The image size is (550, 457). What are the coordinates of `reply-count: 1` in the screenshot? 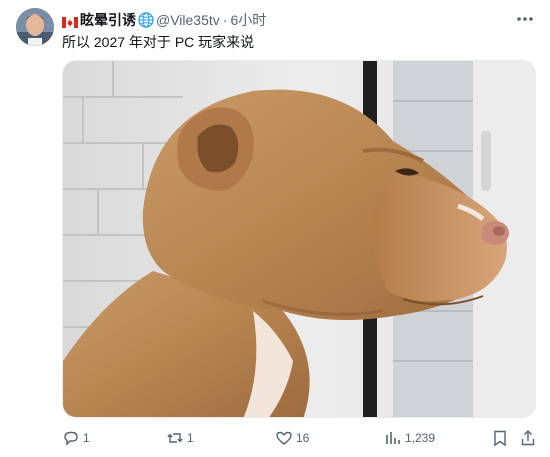 It's located at (86, 438).